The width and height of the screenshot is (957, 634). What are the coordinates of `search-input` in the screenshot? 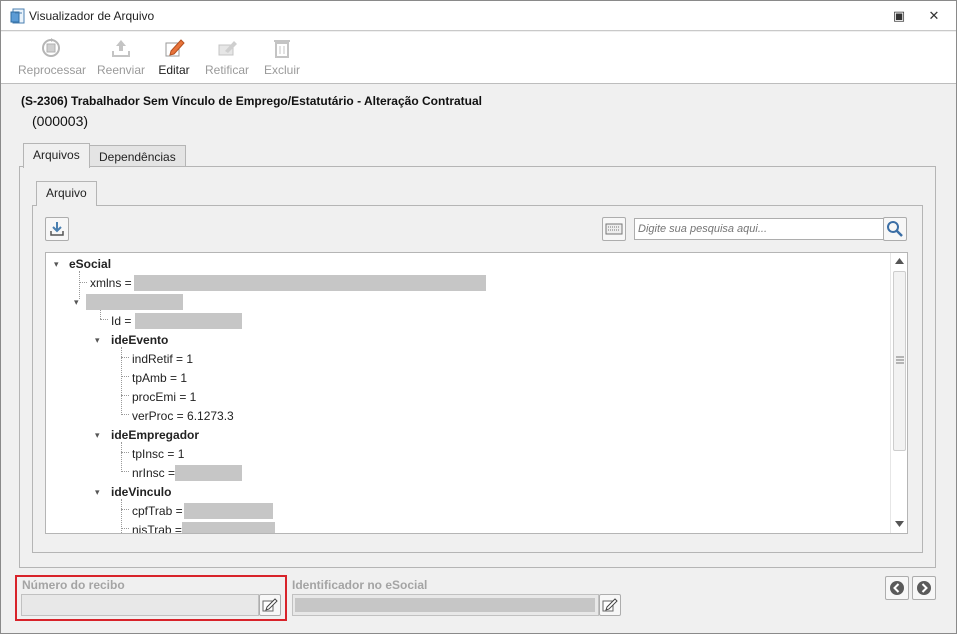 It's located at (759, 229).